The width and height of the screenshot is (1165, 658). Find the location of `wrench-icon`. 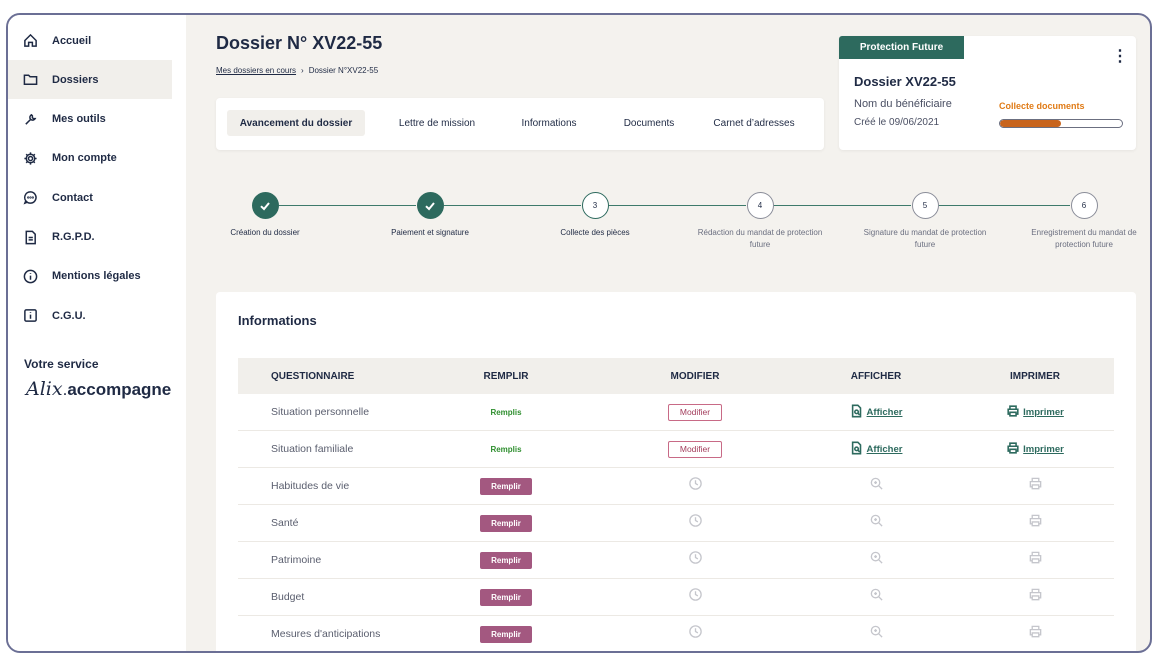

wrench-icon is located at coordinates (30, 119).